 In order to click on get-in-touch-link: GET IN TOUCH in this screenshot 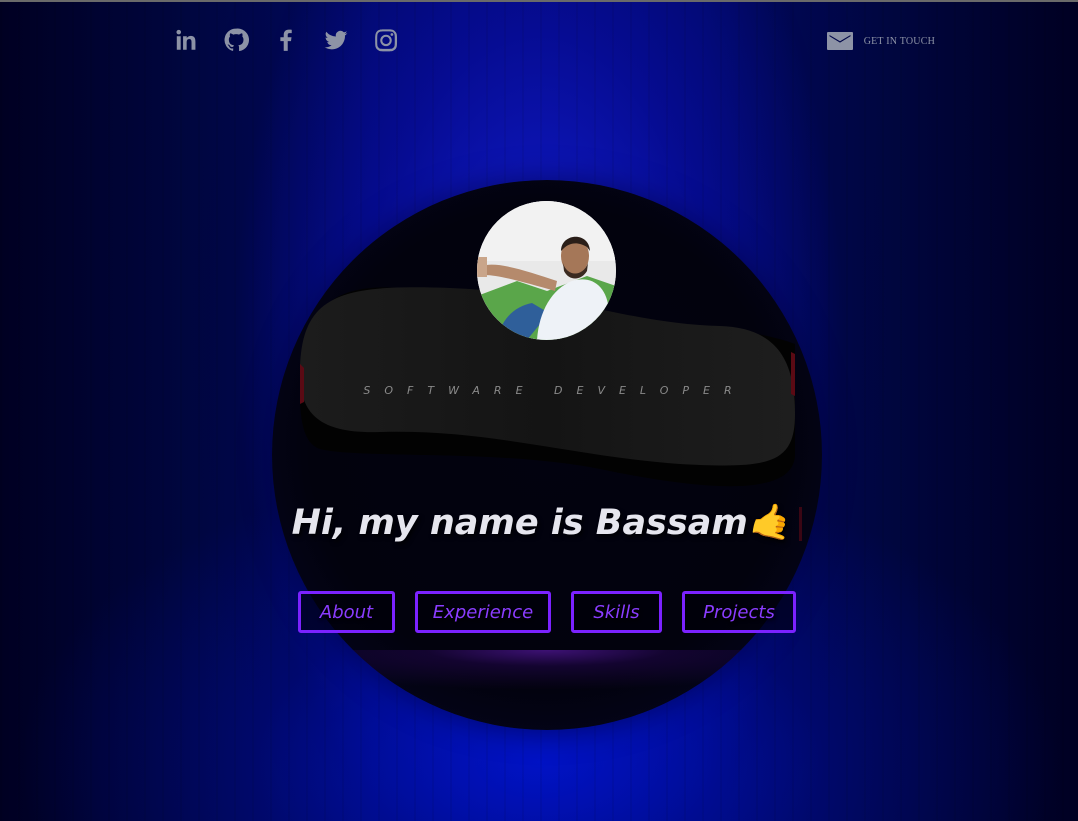, I will do `click(880, 41)`.